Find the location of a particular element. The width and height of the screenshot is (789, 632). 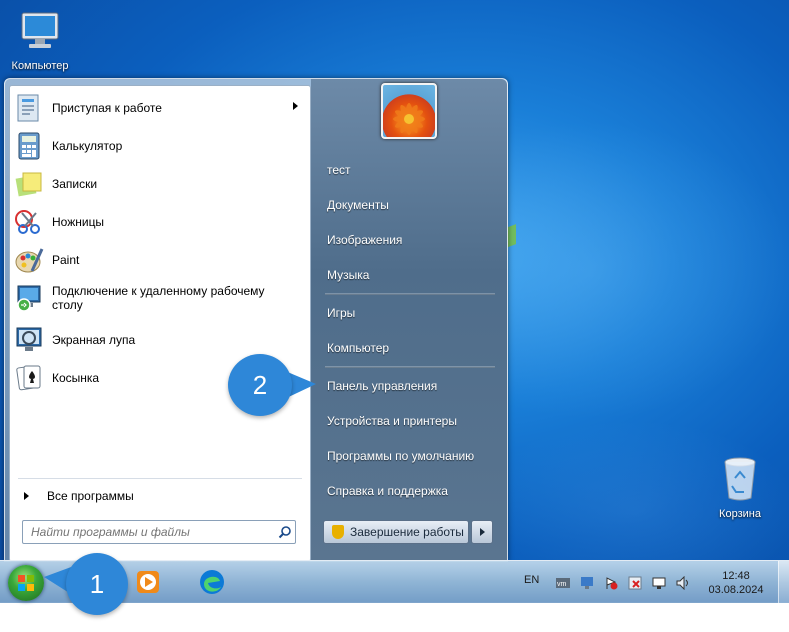

svg-text: vm is located at coordinates (562, 584).